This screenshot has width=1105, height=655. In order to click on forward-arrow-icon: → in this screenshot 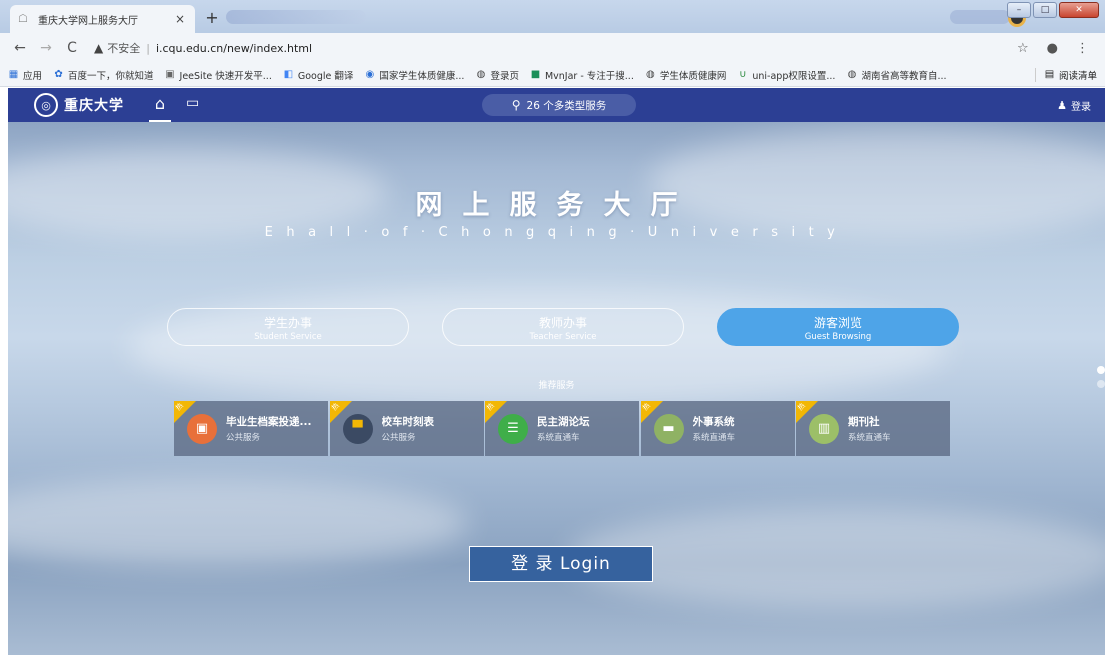, I will do `click(46, 48)`.